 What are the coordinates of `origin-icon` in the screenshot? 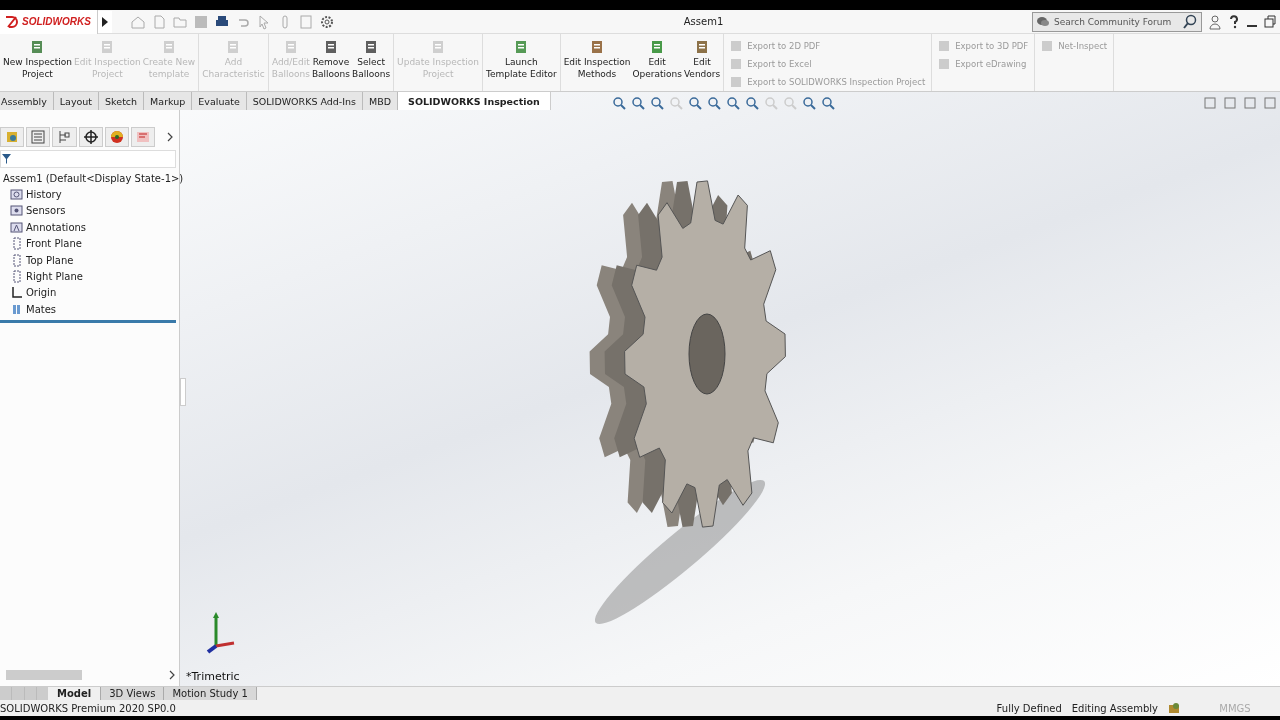 It's located at (16, 293).